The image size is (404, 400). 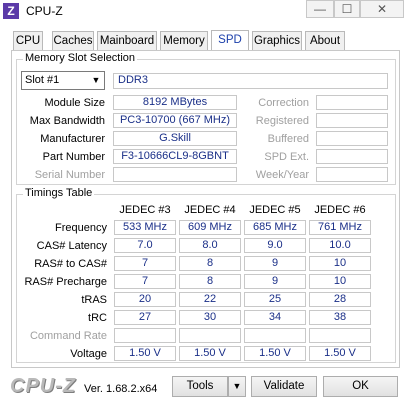 What do you see at coordinates (284, 386) in the screenshot?
I see `validate-button: Validate` at bounding box center [284, 386].